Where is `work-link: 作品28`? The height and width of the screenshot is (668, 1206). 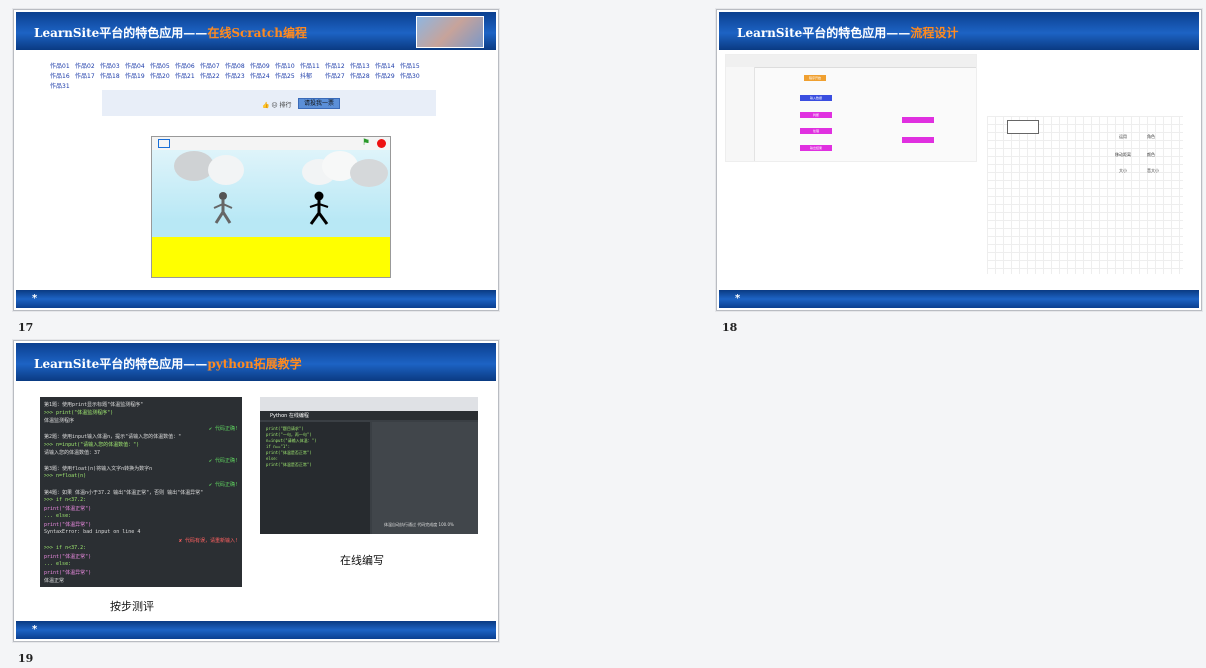
work-link: 作品28 is located at coordinates (362, 77).